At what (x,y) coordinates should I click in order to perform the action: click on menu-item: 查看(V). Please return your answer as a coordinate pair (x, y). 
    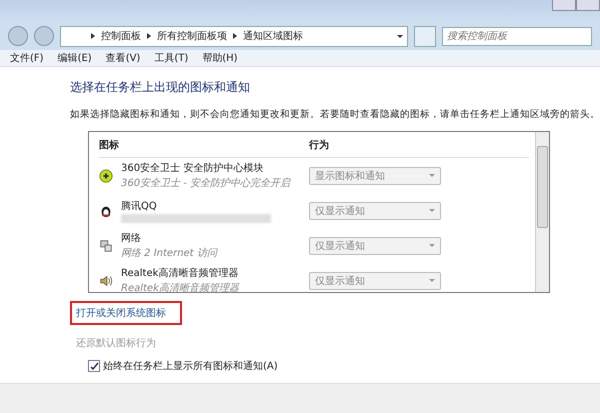
    Looking at the image, I should click on (123, 58).